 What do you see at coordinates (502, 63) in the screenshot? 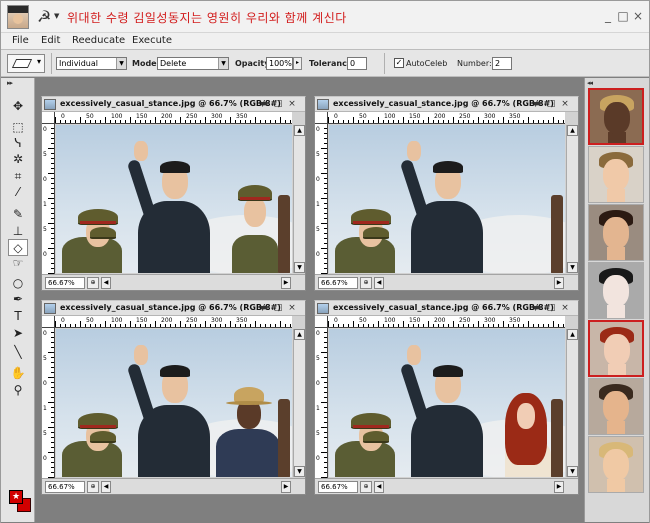
I see `number-field: 2` at bounding box center [502, 63].